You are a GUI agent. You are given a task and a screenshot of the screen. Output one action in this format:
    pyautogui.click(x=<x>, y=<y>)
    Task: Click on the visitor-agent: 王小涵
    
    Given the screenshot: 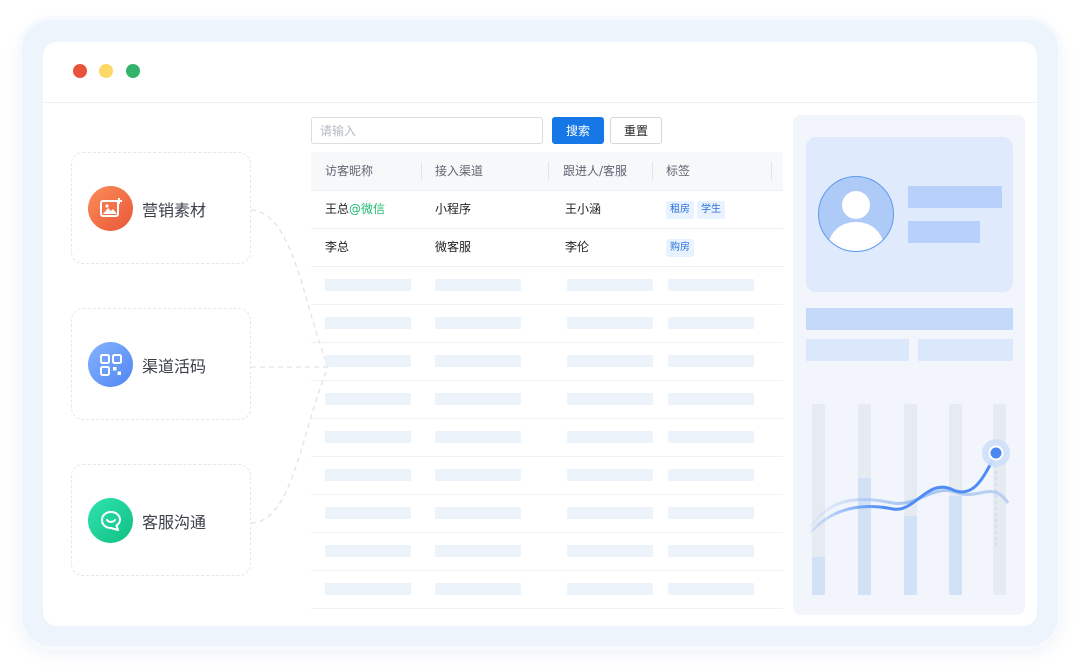 What is the action you would take?
    pyautogui.click(x=583, y=209)
    